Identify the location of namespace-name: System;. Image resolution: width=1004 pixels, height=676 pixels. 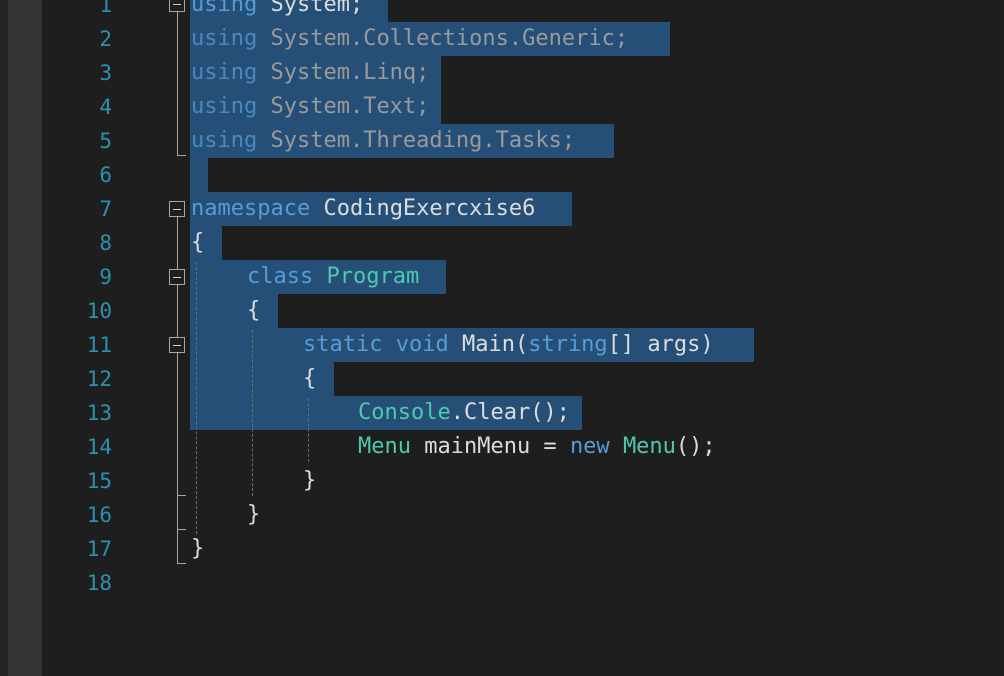
(310, 8).